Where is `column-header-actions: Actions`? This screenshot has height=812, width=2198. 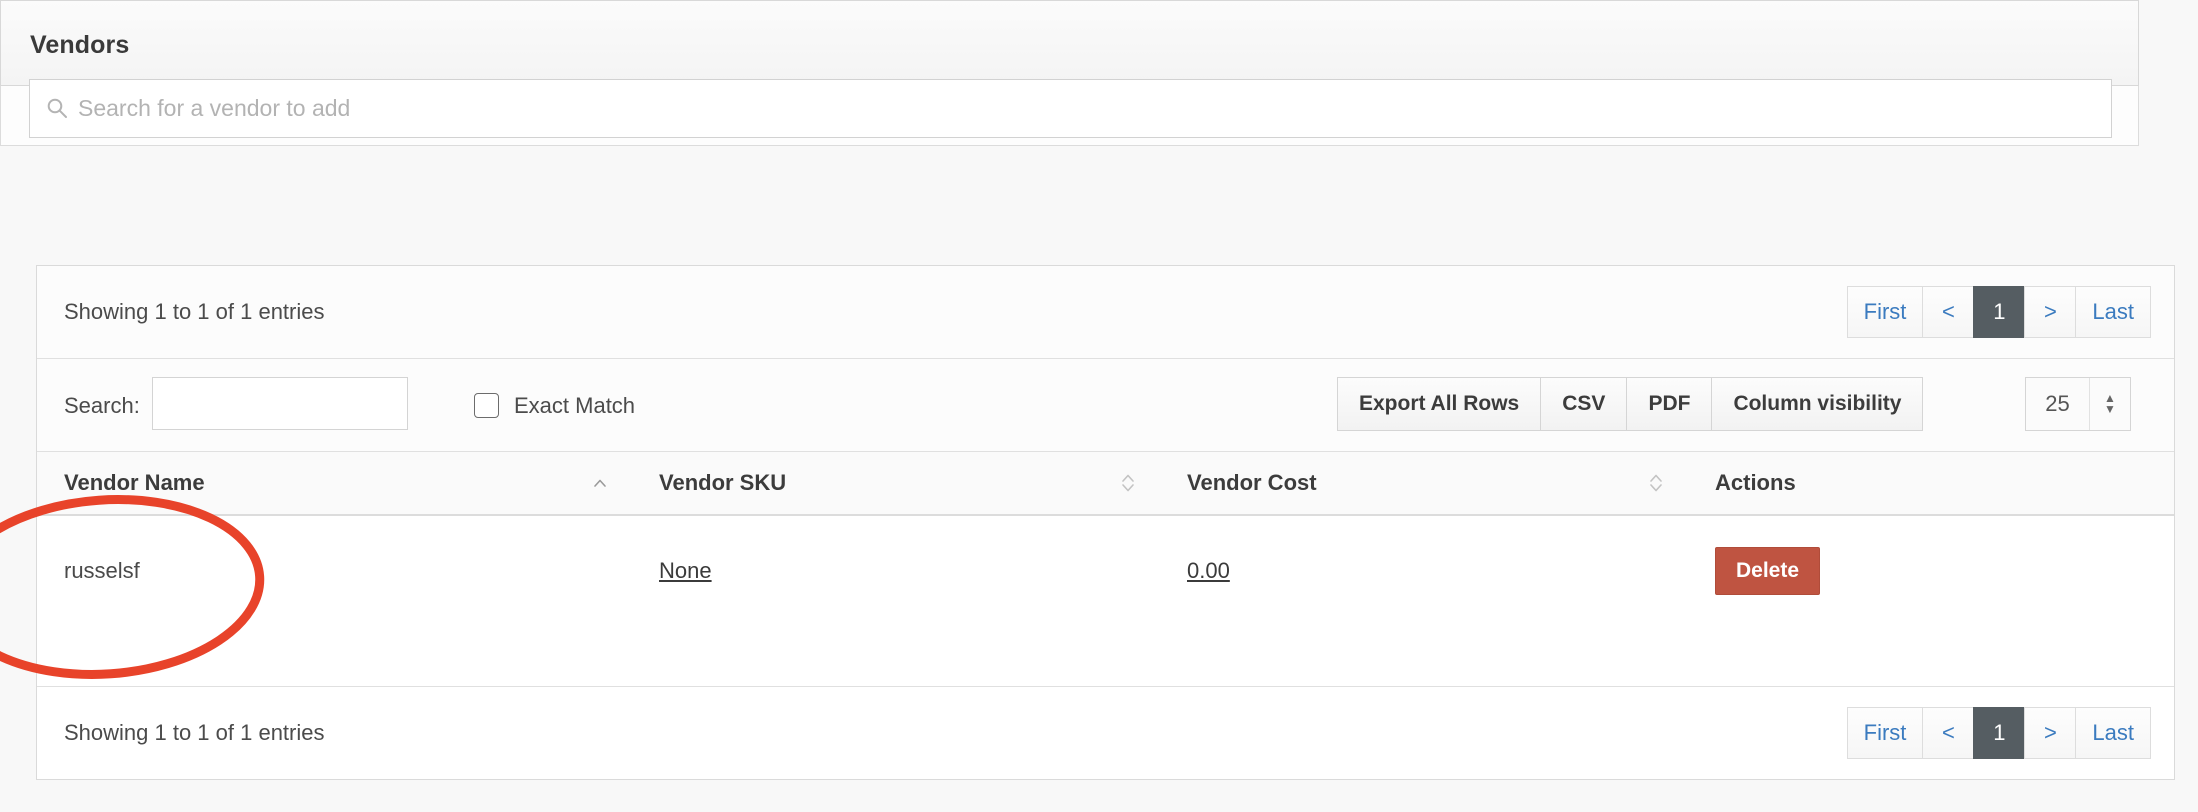
column-header-actions: Actions is located at coordinates (1931, 483).